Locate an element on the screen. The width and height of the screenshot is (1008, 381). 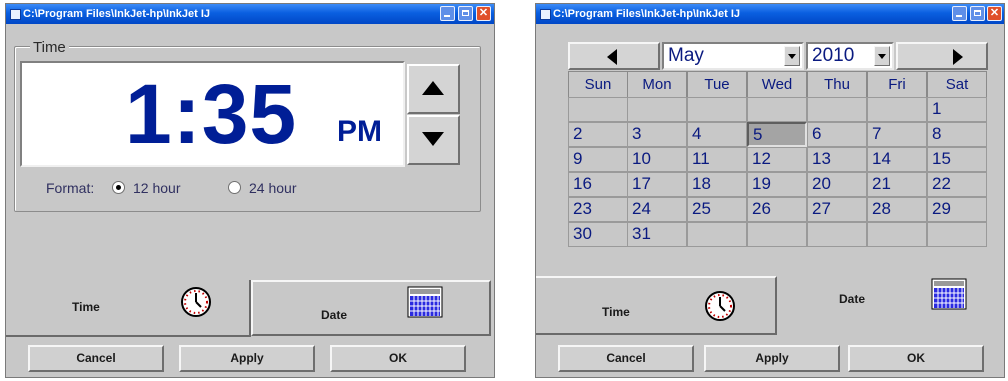
calendar-day: 31 is located at coordinates (657, 234).